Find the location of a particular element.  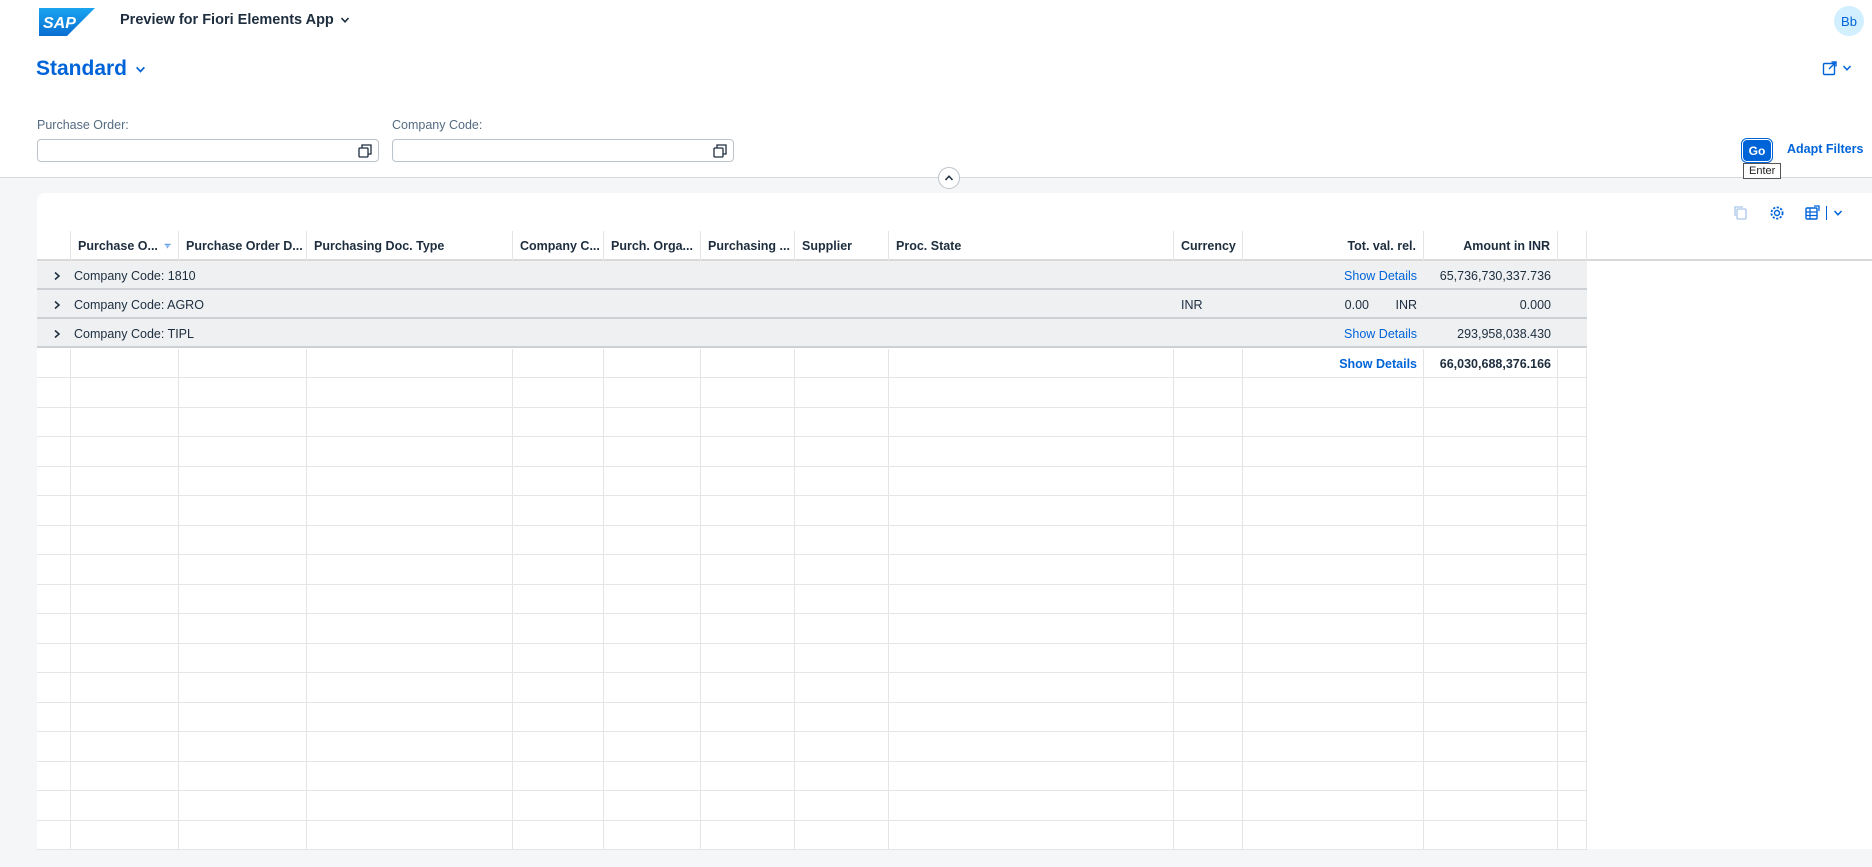

currency-value: INR is located at coordinates (1192, 304).